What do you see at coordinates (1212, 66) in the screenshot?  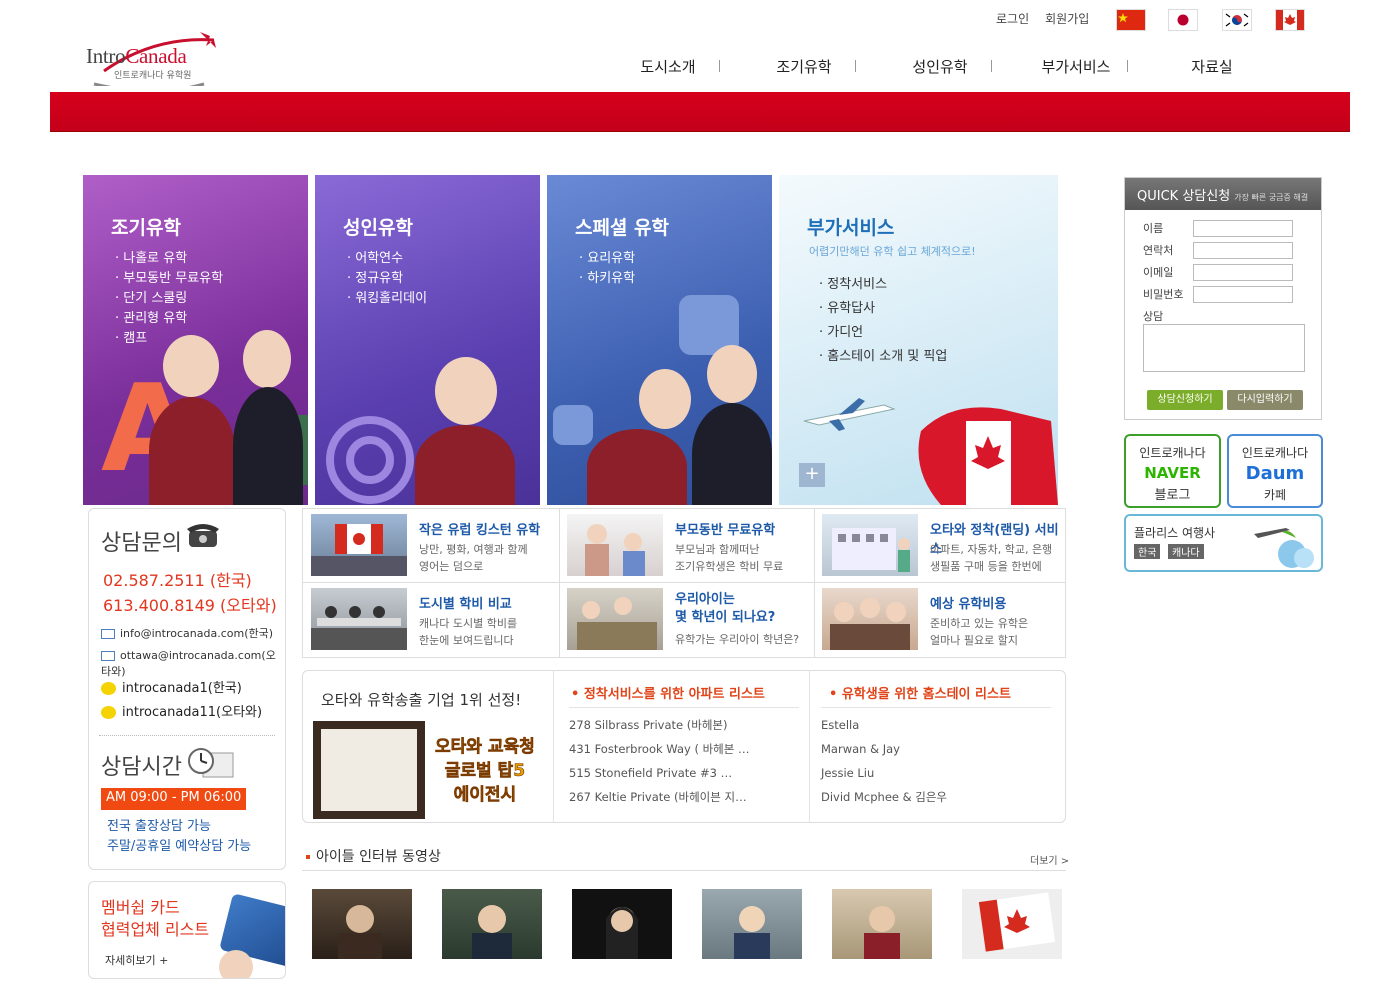 I see `nav-resources: 자료실` at bounding box center [1212, 66].